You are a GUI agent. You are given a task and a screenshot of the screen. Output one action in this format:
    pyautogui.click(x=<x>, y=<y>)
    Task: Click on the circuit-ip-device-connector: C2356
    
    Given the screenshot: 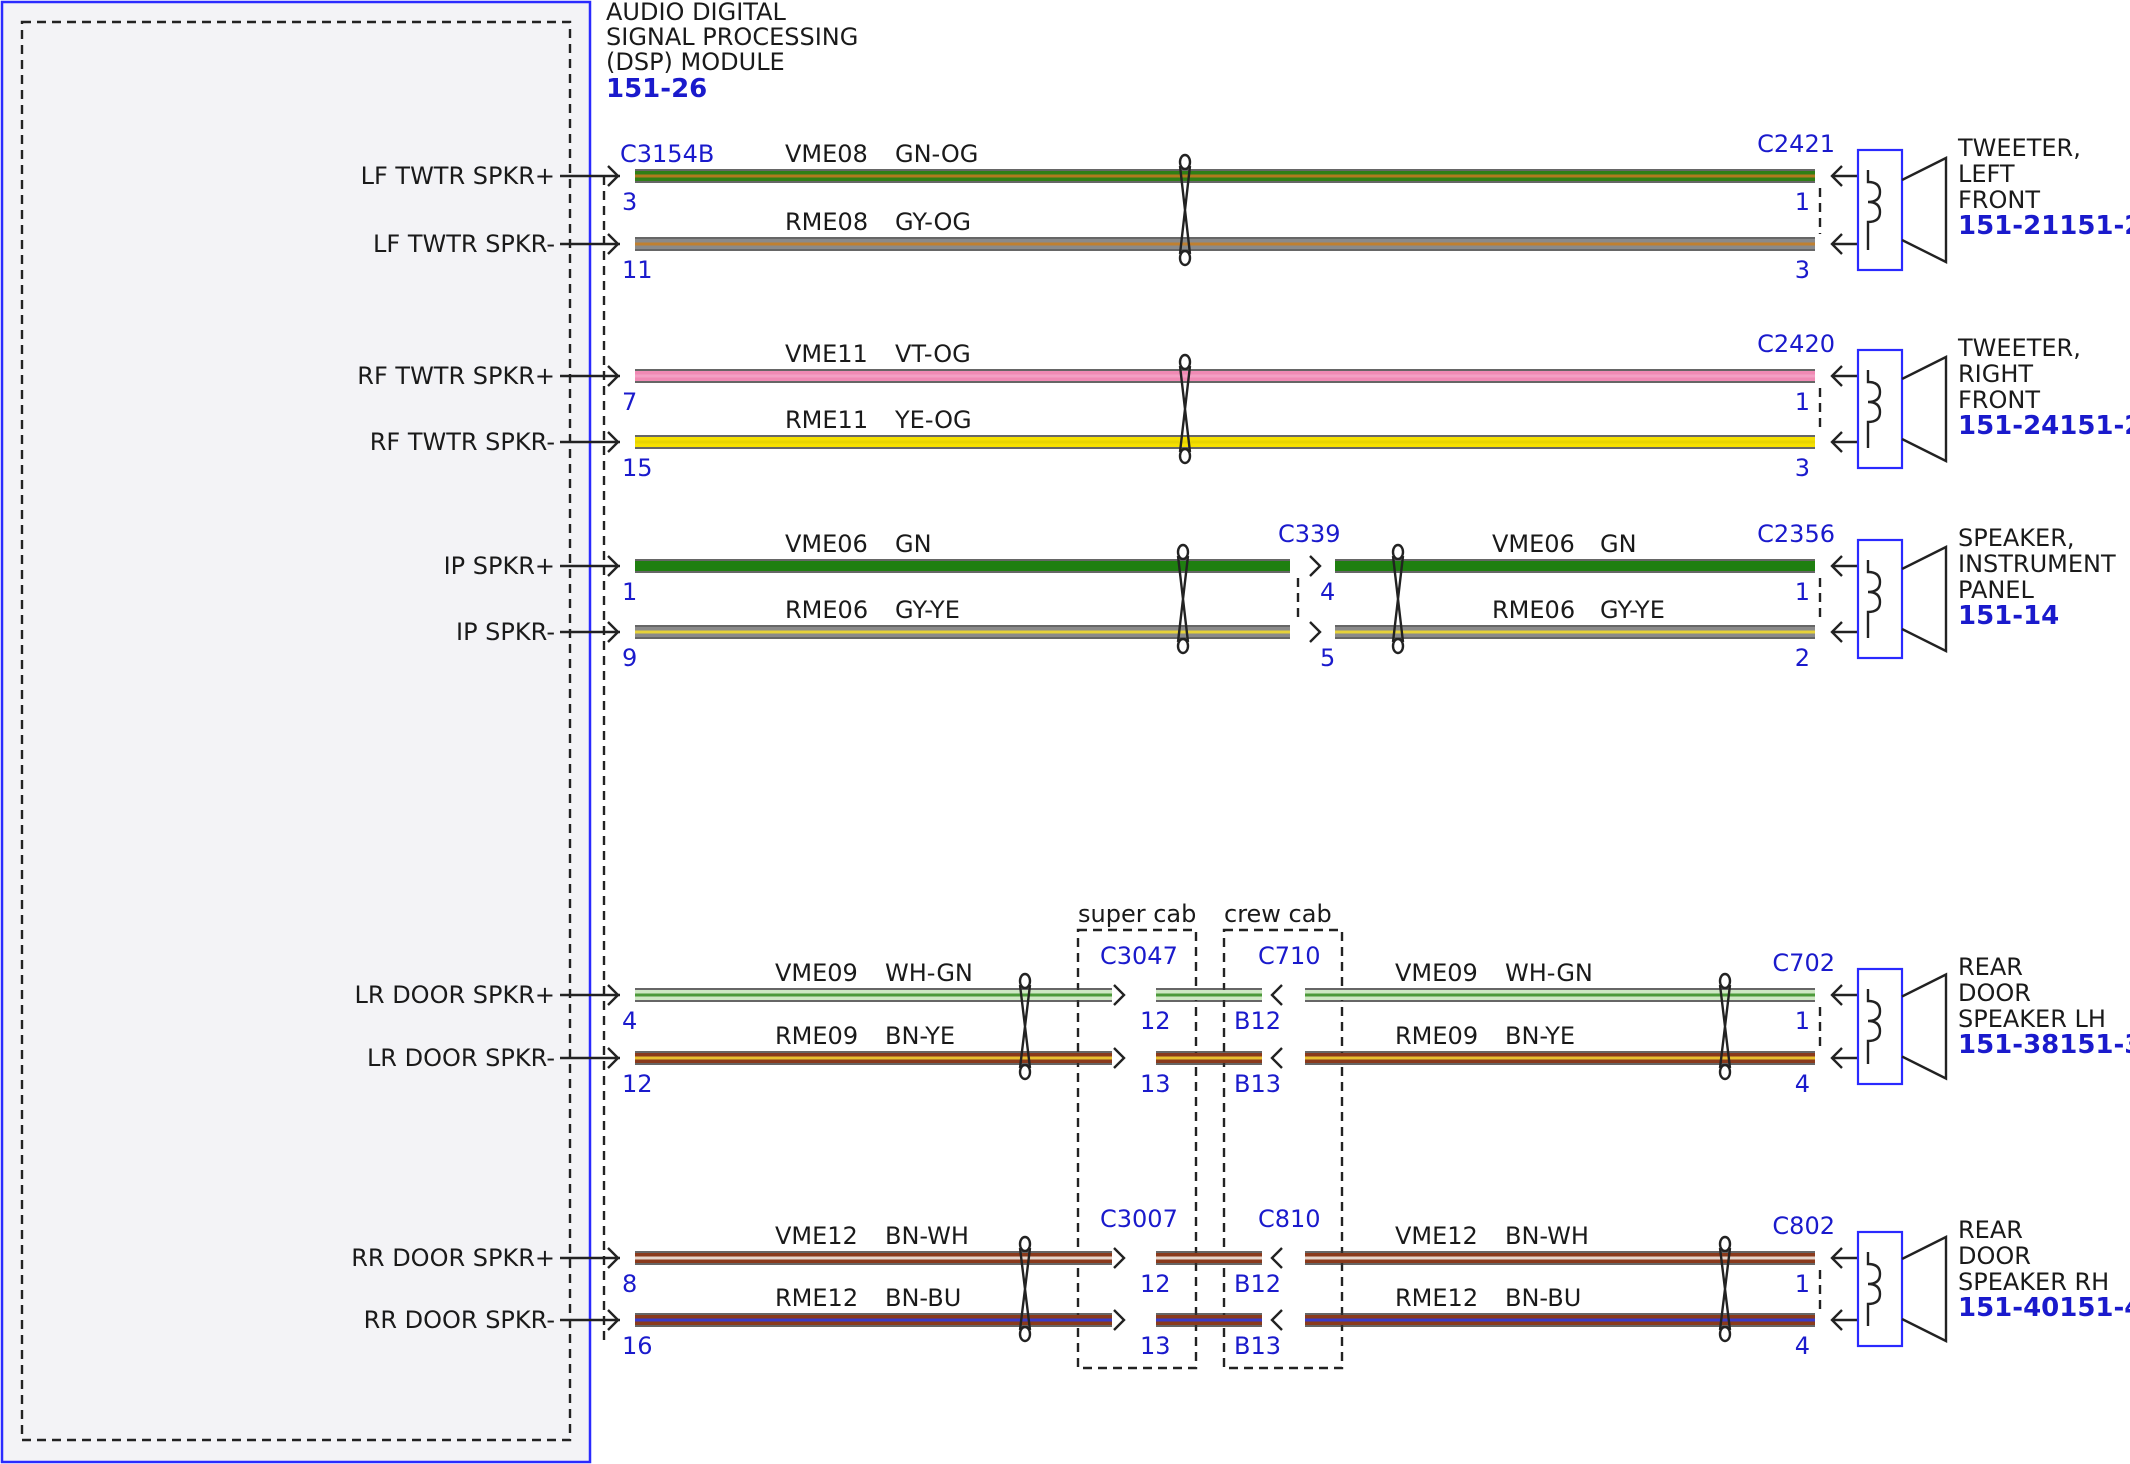 What is the action you would take?
    pyautogui.click(x=1796, y=534)
    